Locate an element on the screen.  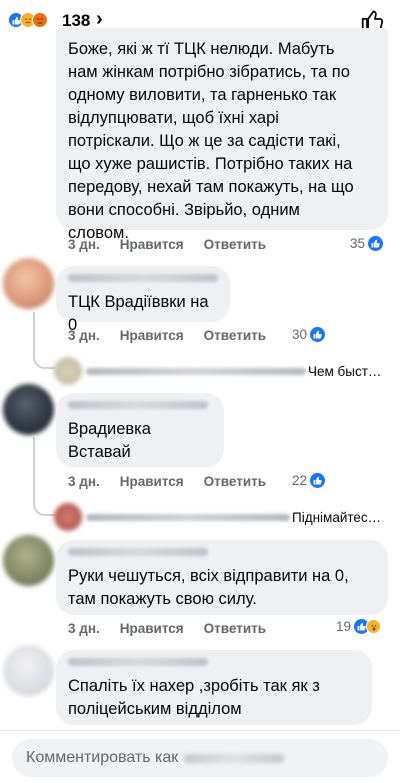
comment-input: Комментировать как is located at coordinates (200, 758).